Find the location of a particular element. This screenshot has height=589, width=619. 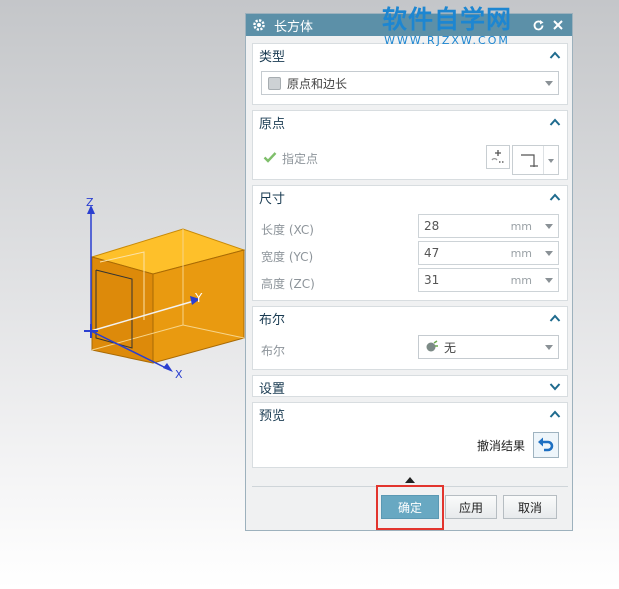

group-settings: 设置 is located at coordinates (410, 386).